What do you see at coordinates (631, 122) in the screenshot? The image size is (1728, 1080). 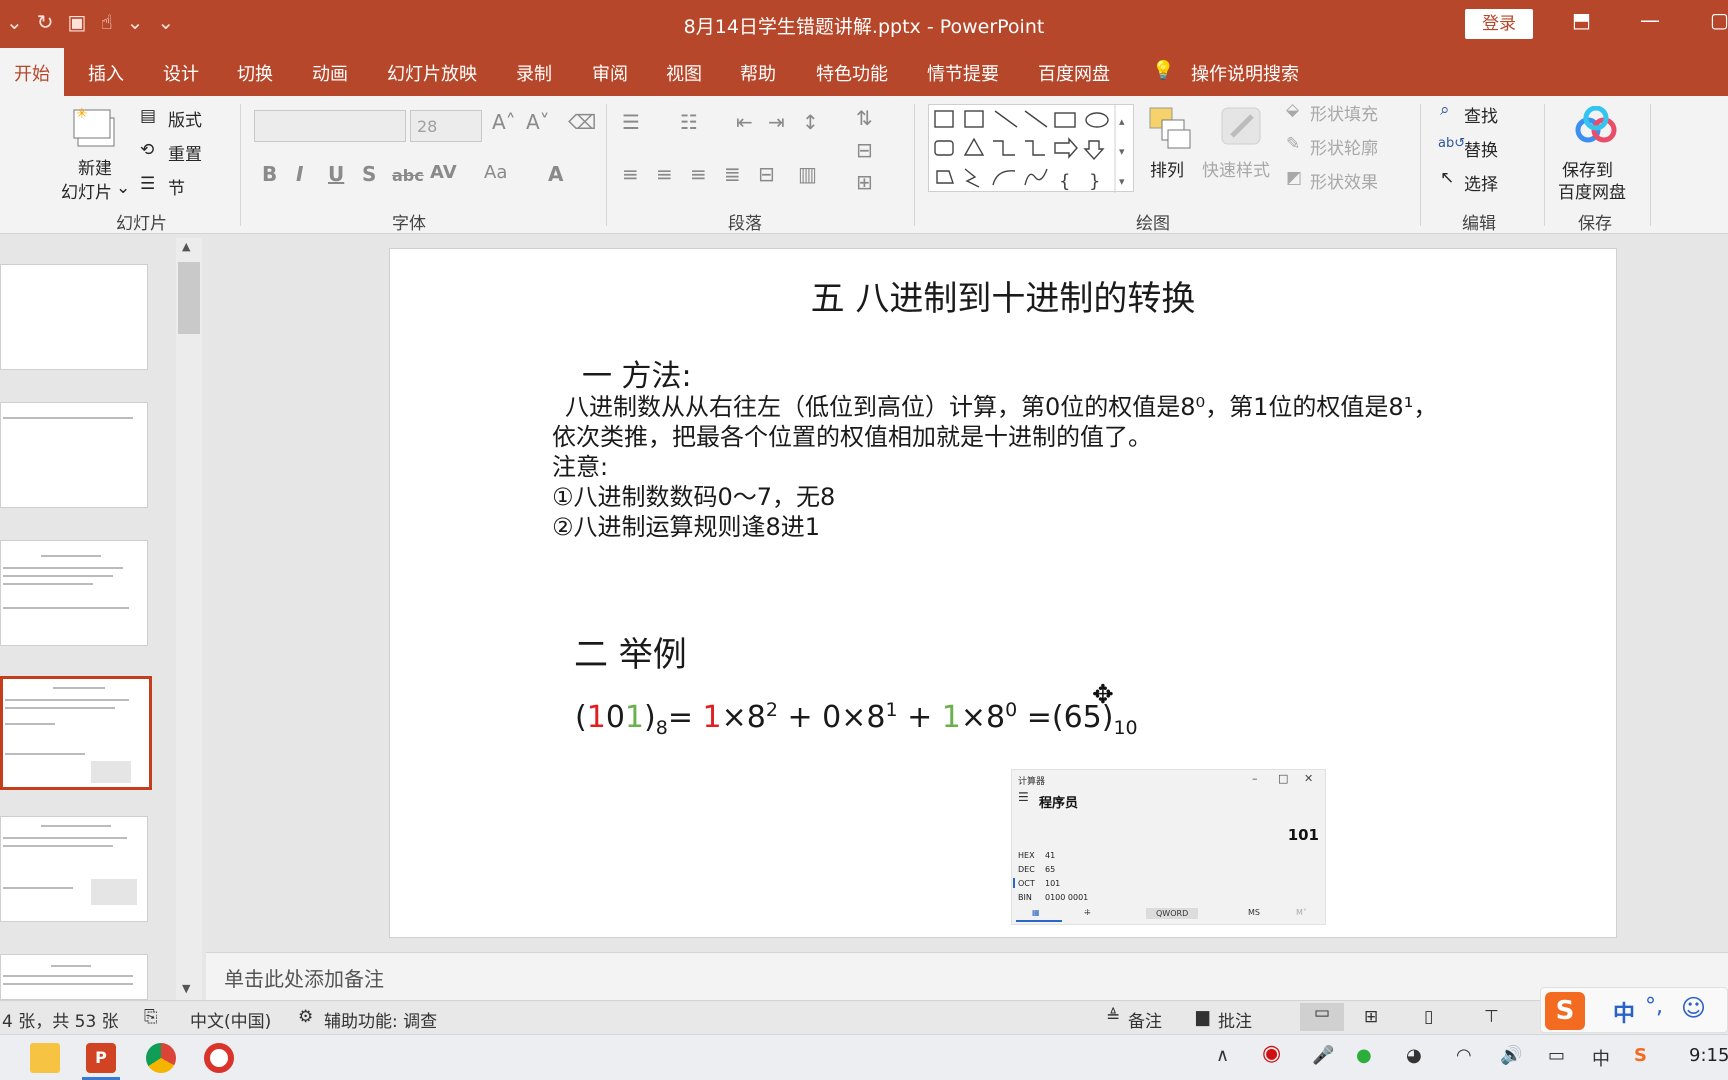 I see `bullets-icon: ☰` at bounding box center [631, 122].